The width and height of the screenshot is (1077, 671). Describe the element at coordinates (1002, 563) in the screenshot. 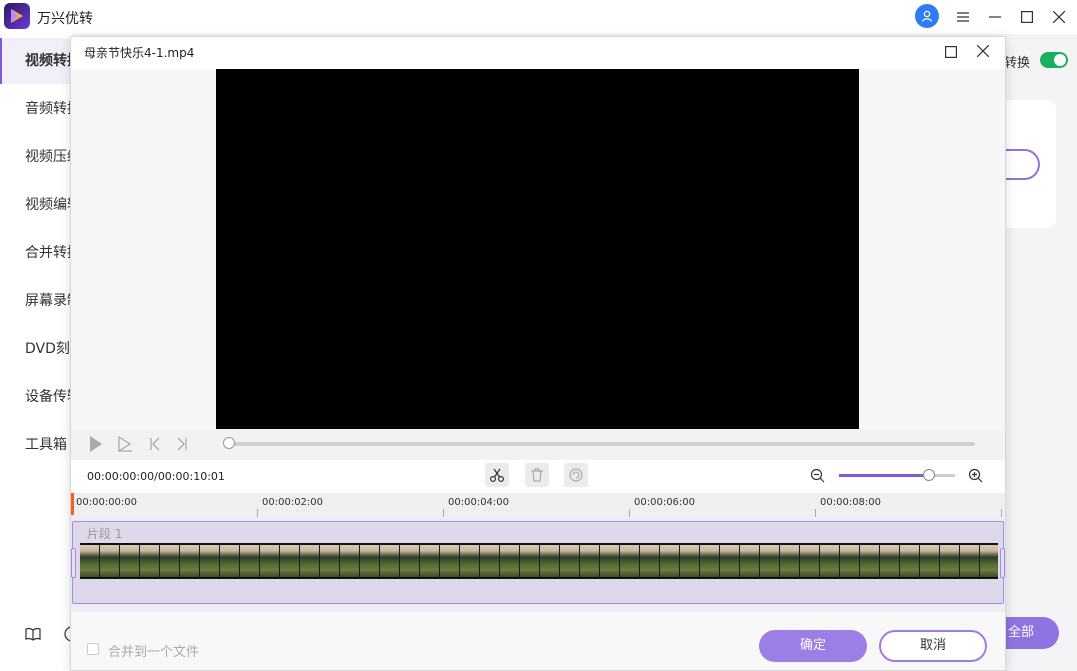

I see `trim-handle-right` at that location.